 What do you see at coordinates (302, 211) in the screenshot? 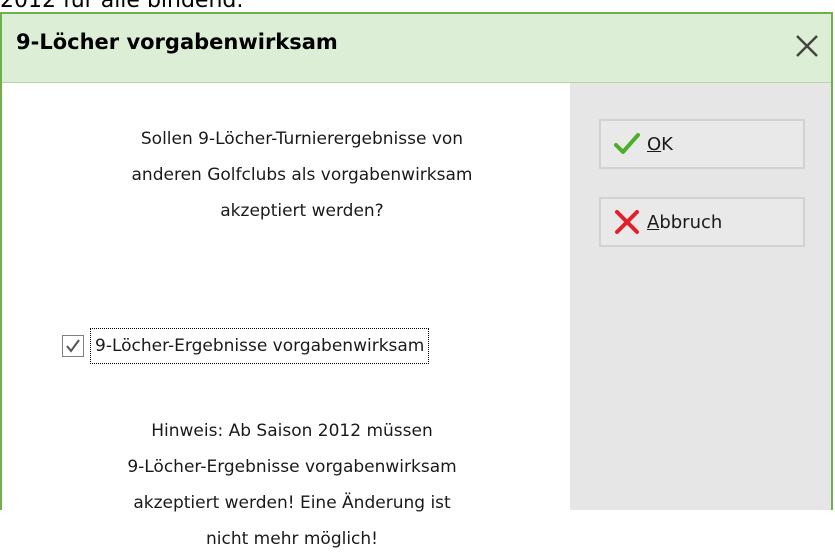
I see `question-line: akzeptiert werden?` at bounding box center [302, 211].